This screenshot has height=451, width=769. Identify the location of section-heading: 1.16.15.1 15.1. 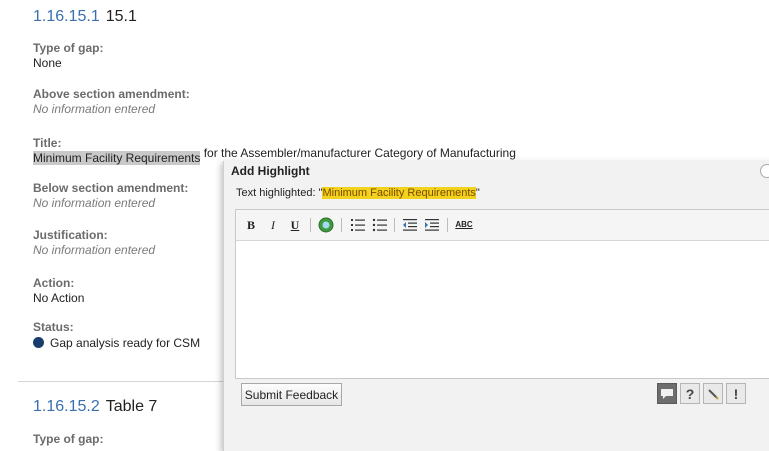
(85, 17).